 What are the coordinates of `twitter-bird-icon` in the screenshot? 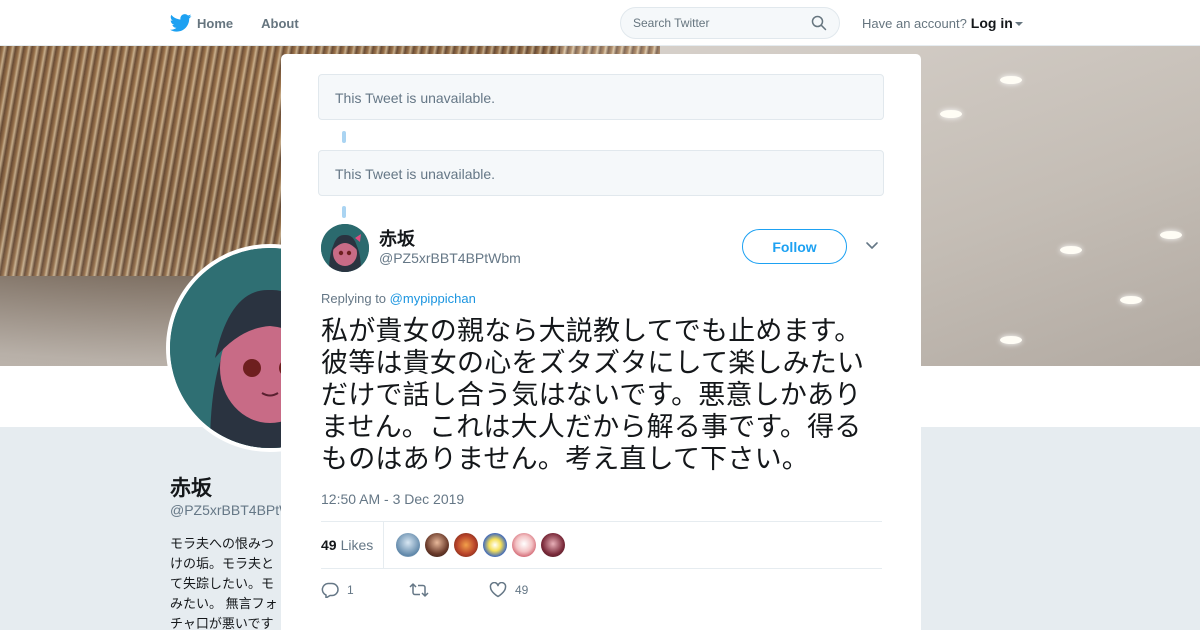 It's located at (181, 23).